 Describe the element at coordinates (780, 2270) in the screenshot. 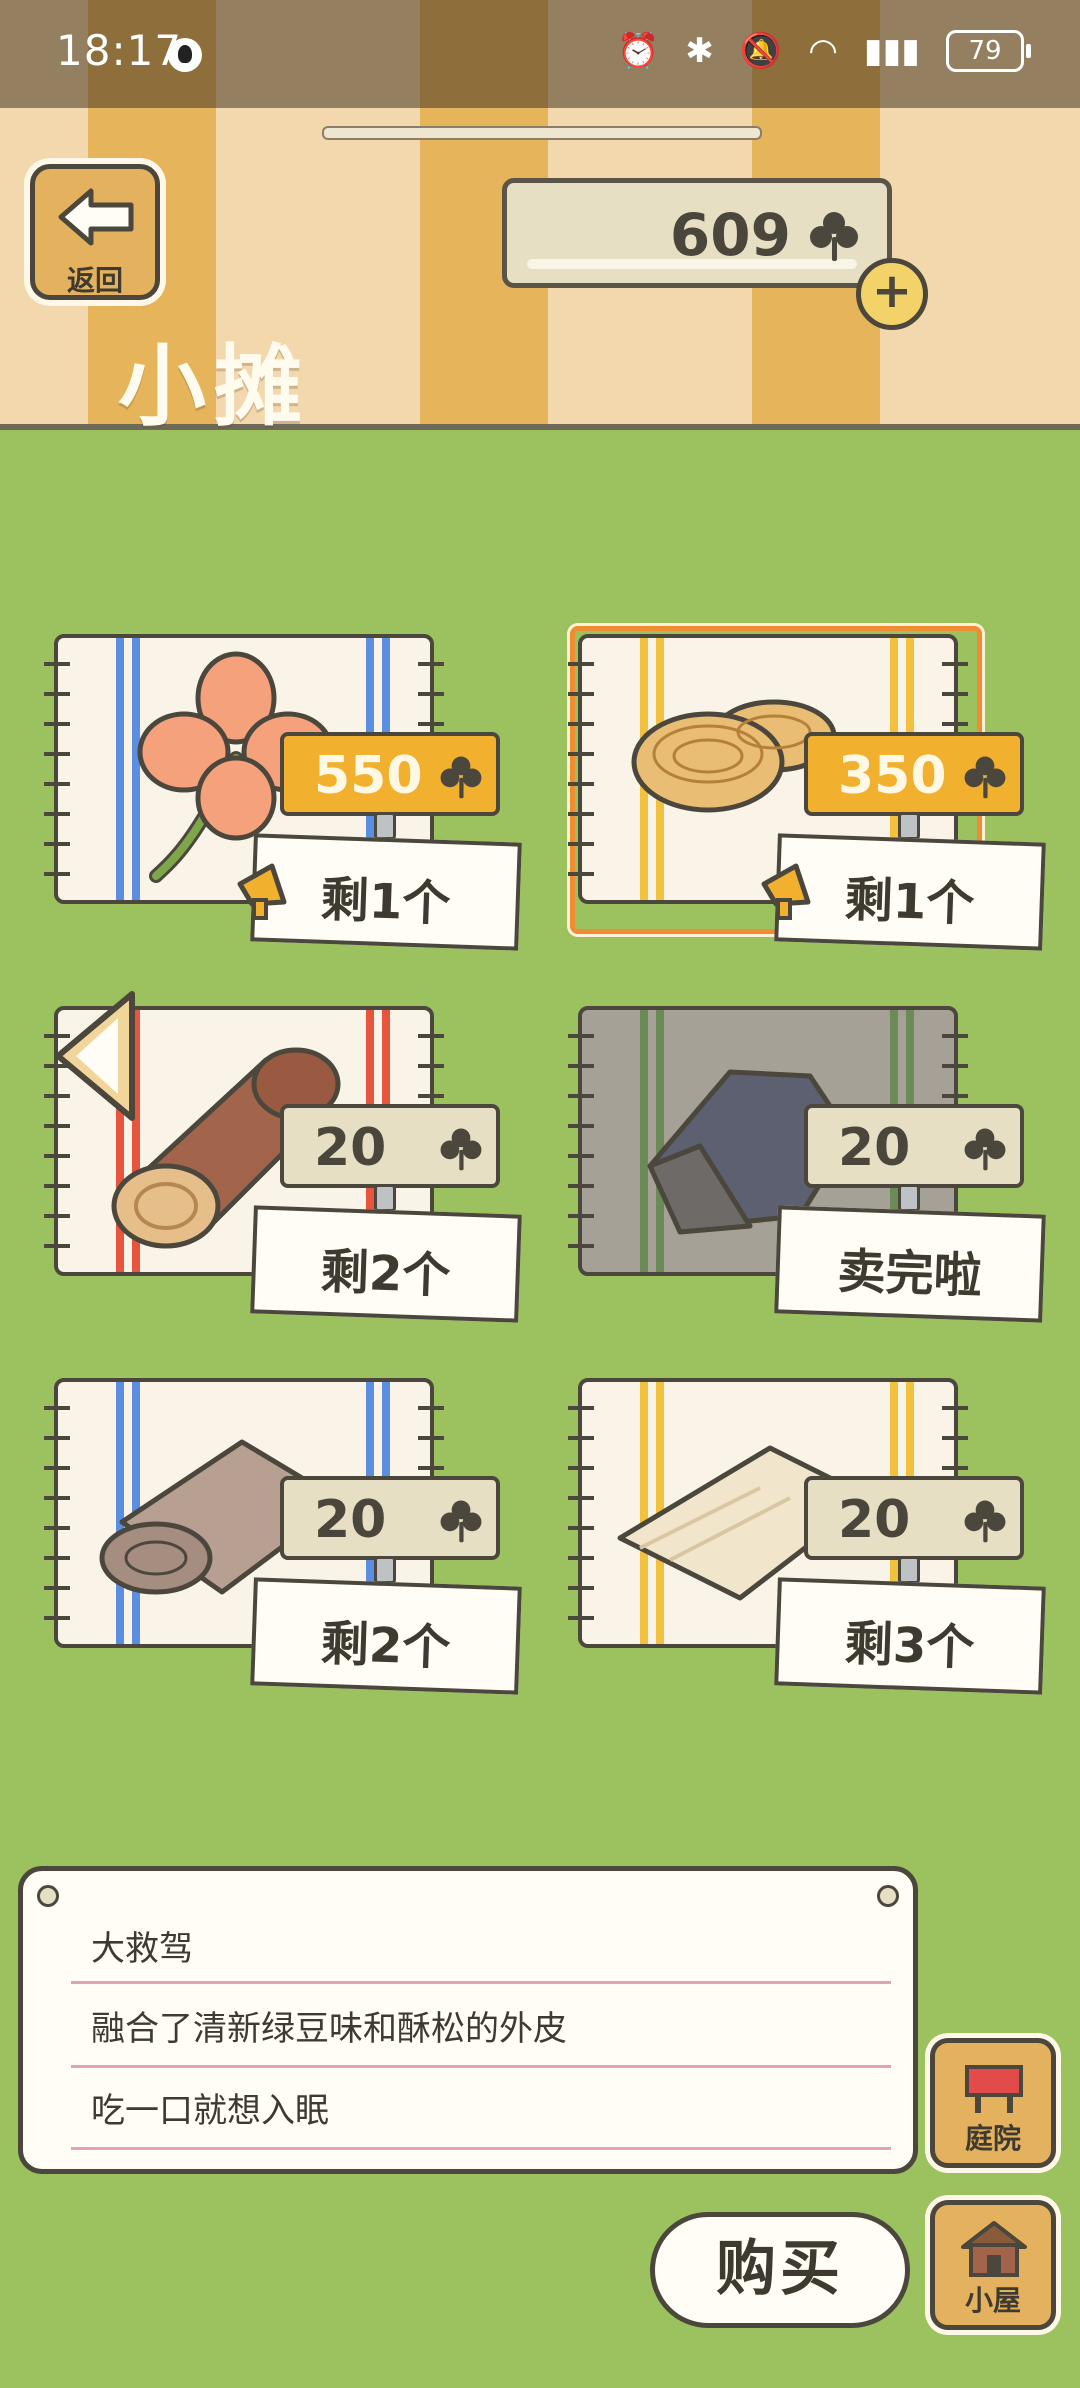

I see `buy-button: 购买` at that location.